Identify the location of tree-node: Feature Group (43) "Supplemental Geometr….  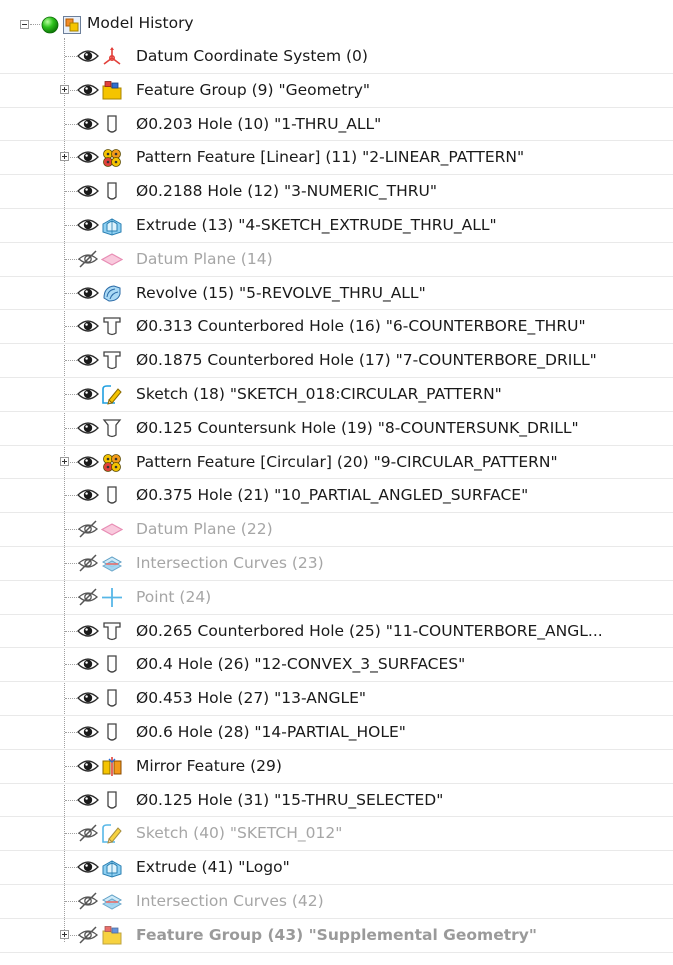
(336, 936).